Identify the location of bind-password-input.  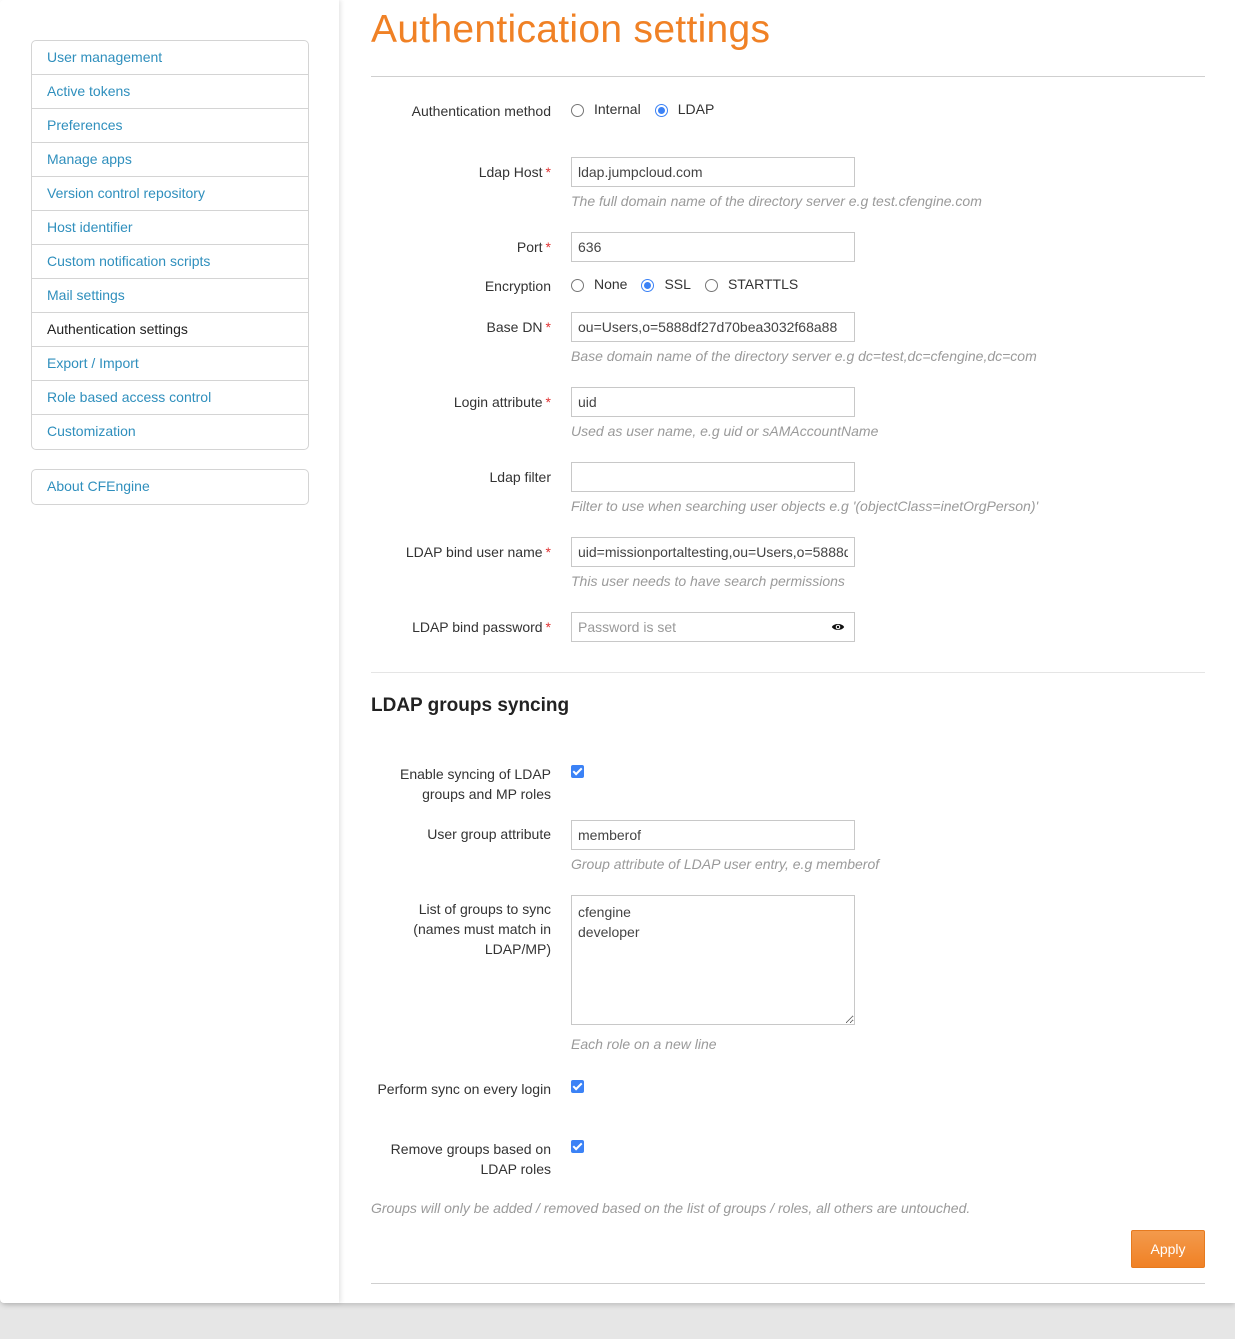
(713, 627).